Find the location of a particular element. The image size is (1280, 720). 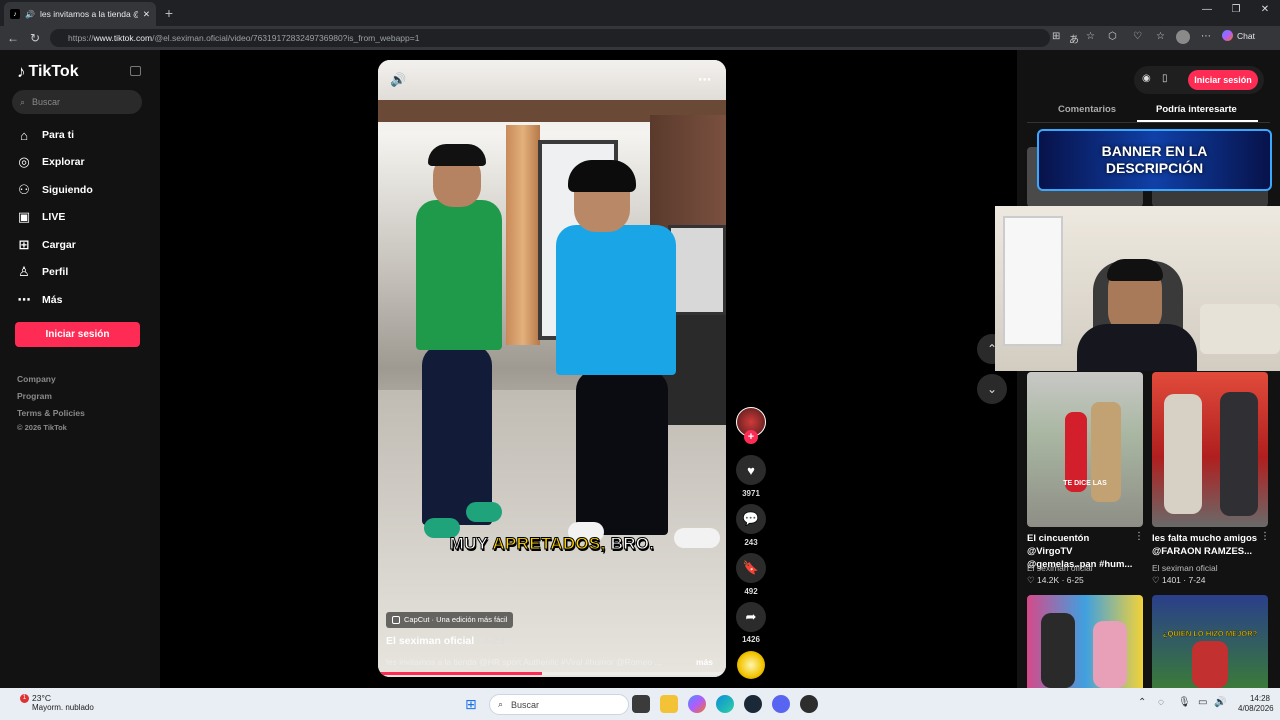

copilot-chat-button: Chat is located at coordinates (1238, 35).